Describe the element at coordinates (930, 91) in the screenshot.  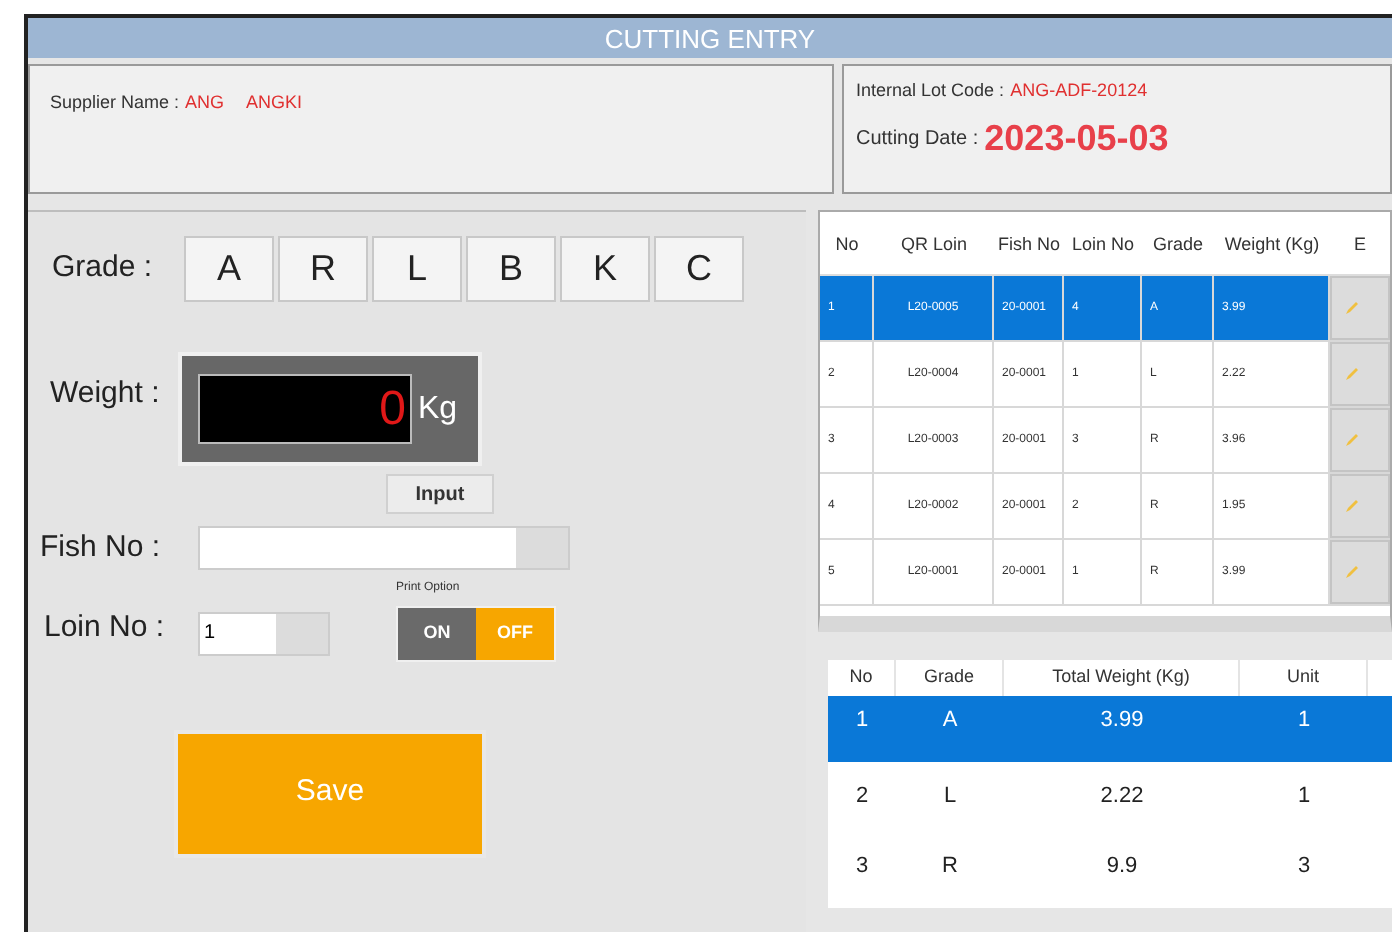
I see `lot-code-label: Internal Lot Code :` at that location.